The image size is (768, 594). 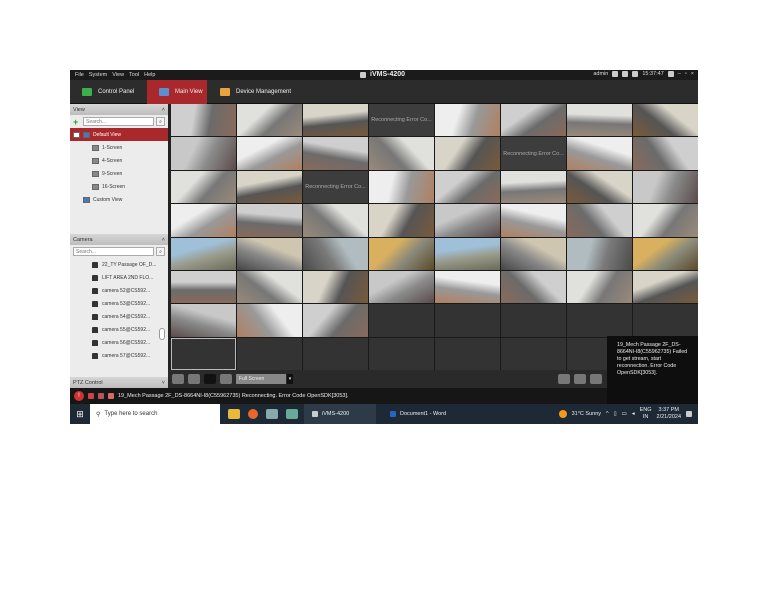 What do you see at coordinates (177, 92) in the screenshot?
I see `tab-main-view: Main View` at bounding box center [177, 92].